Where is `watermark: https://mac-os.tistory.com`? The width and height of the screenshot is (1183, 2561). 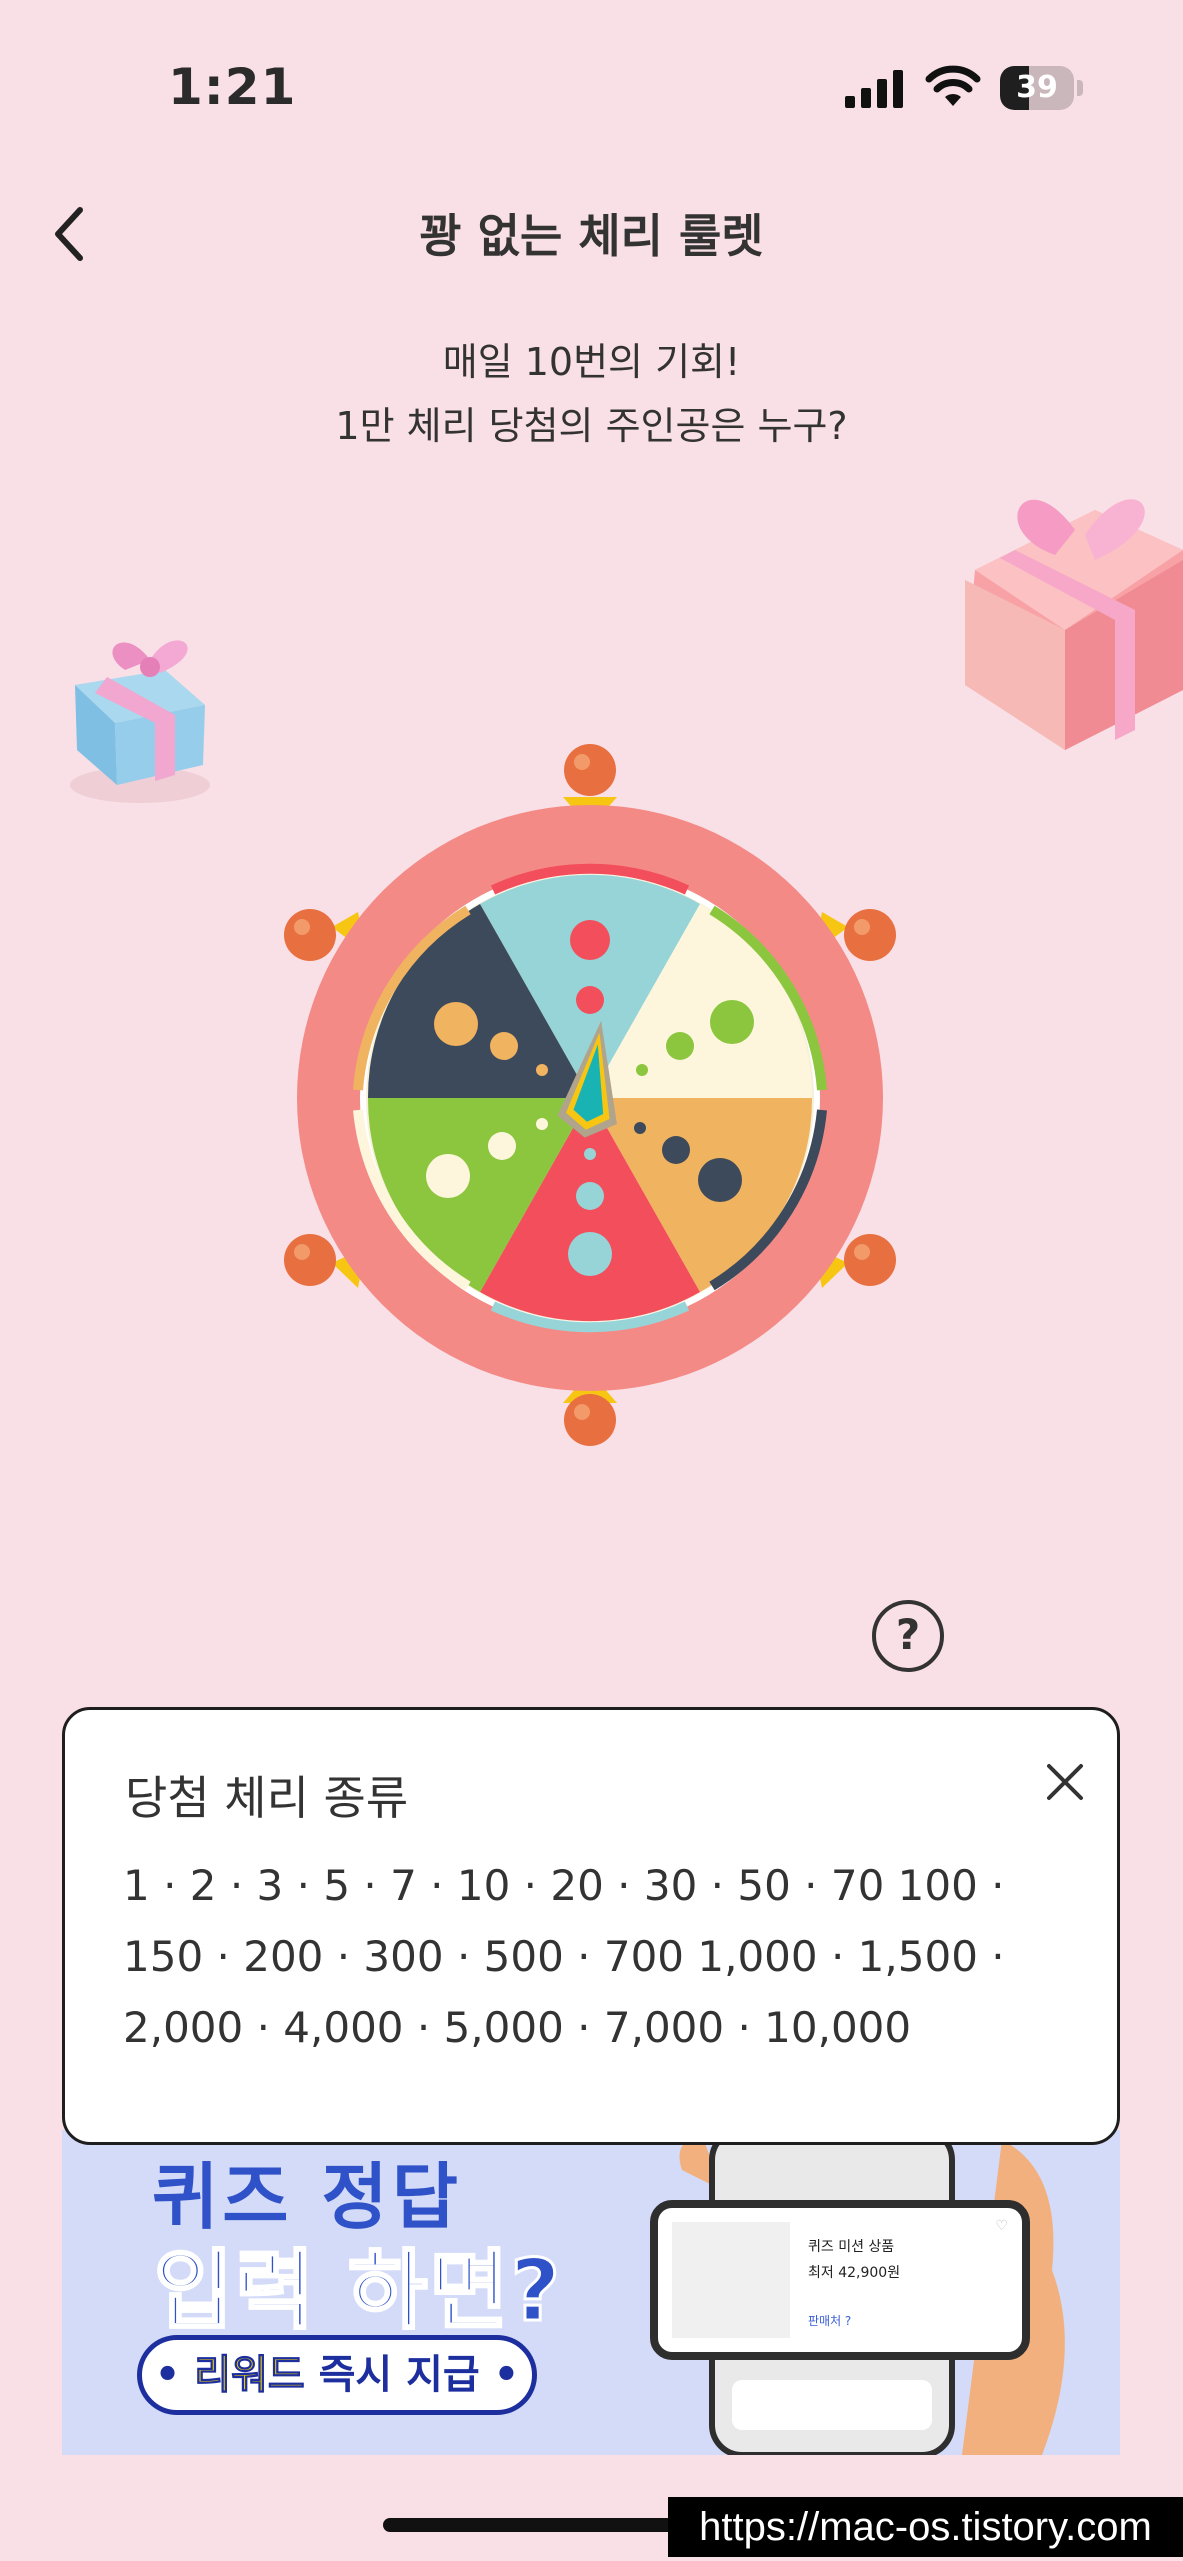
watermark: https://mac-os.tistory.com is located at coordinates (925, 2527).